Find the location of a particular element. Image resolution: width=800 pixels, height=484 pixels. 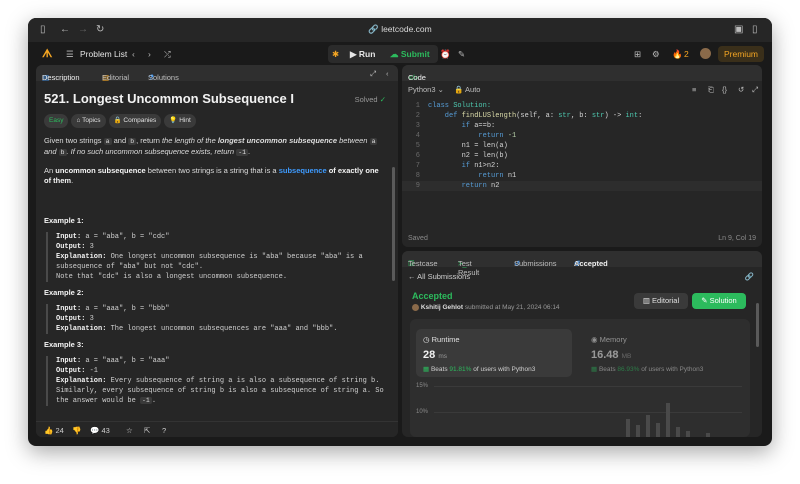

text: , return is located at coordinates (149, 140).